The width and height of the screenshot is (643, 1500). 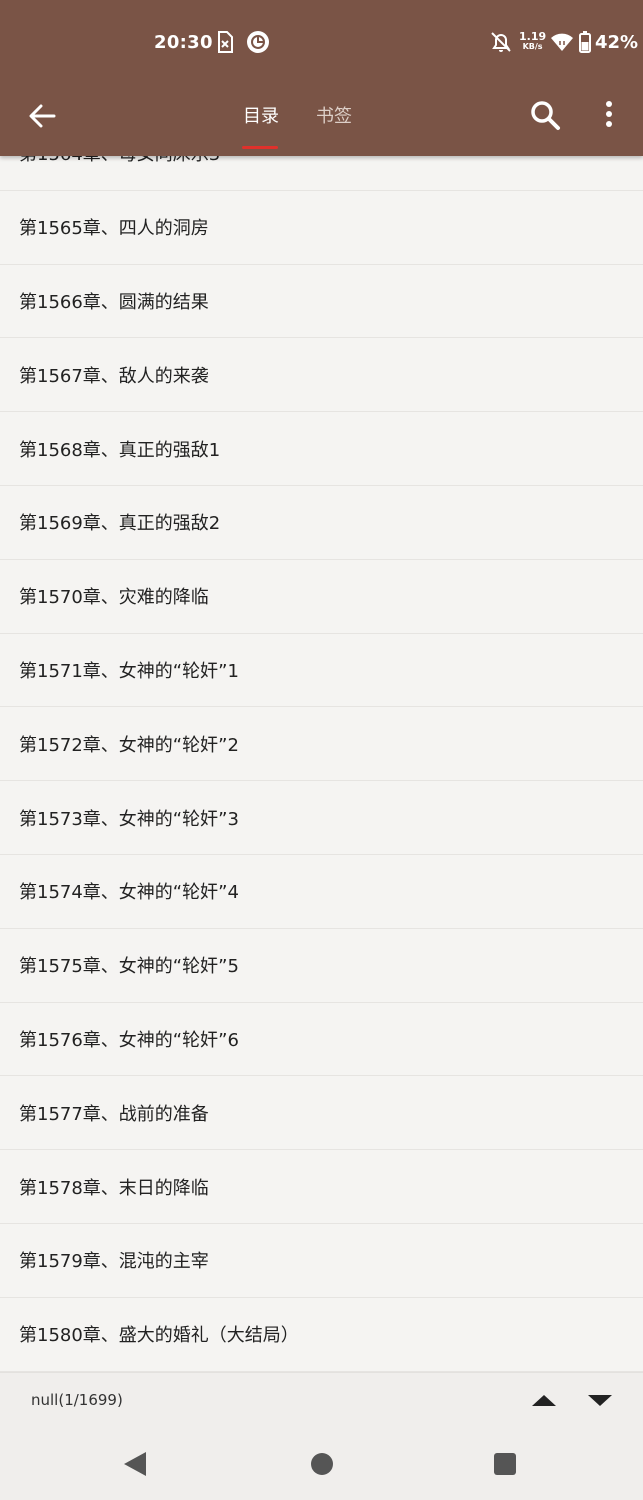 What do you see at coordinates (120, 450) in the screenshot?
I see `chapter-title: 第1568章、真正的强敌1` at bounding box center [120, 450].